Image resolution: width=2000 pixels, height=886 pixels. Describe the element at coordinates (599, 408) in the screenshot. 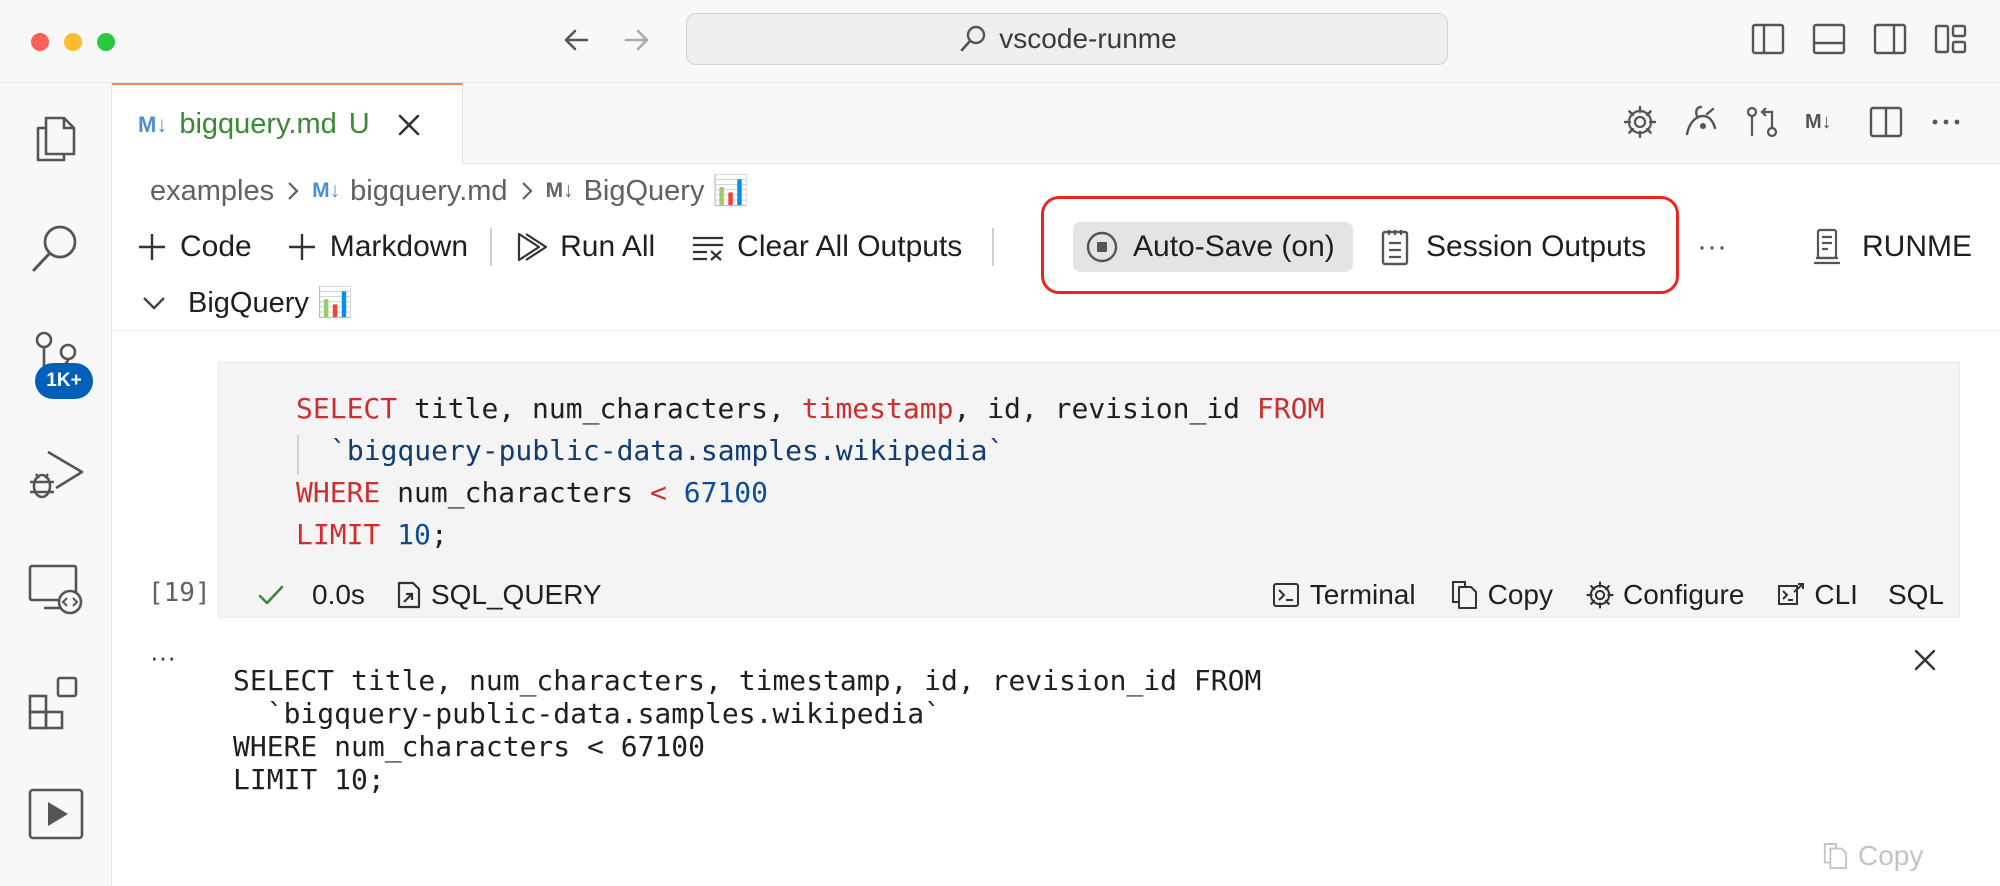

I see `code-text: title, num_characters,` at that location.